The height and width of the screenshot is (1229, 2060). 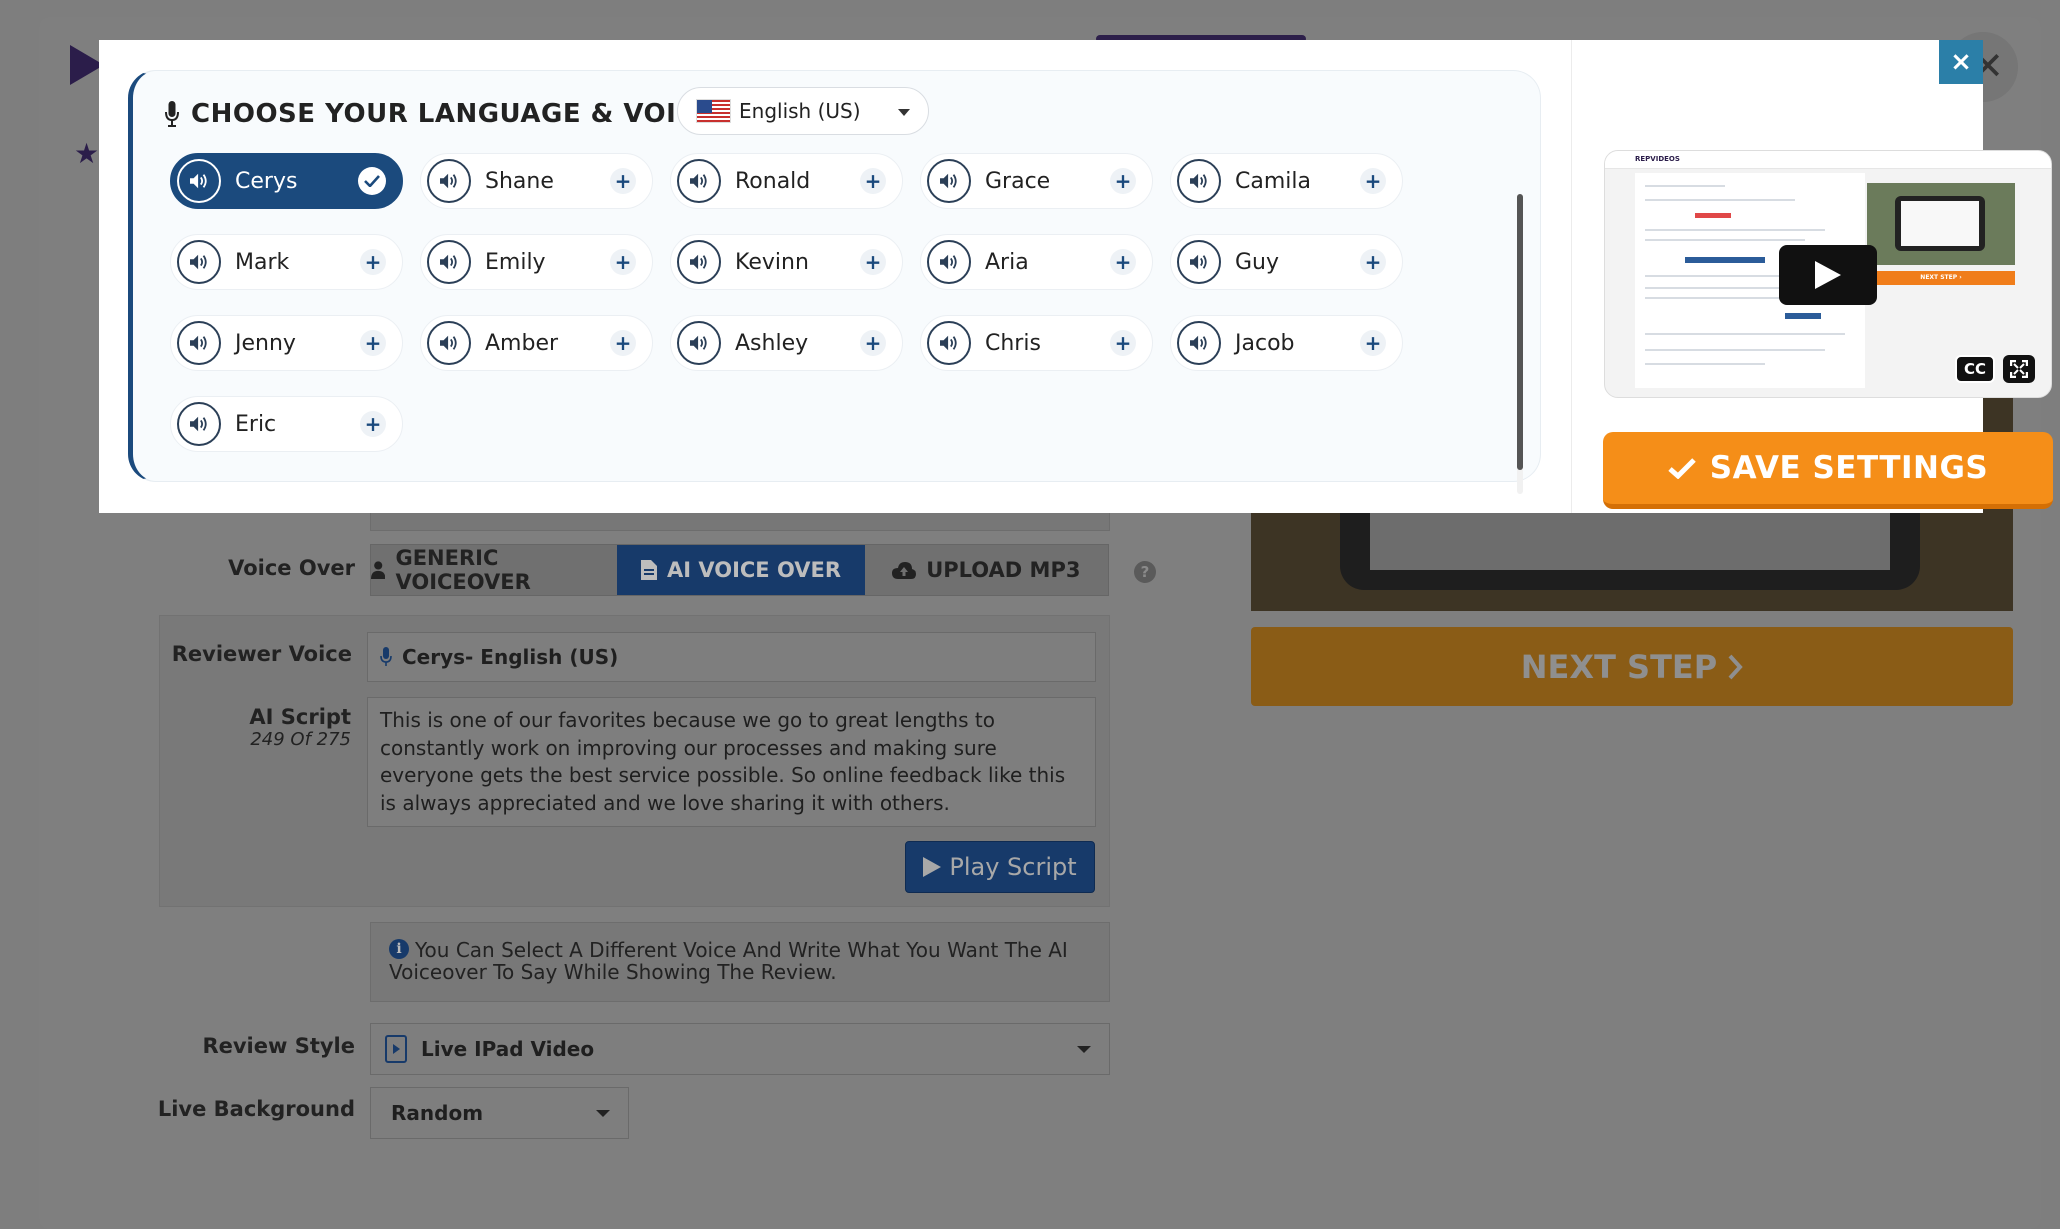 I want to click on reviewer-voice-field: Cerys- English (US), so click(x=731, y=657).